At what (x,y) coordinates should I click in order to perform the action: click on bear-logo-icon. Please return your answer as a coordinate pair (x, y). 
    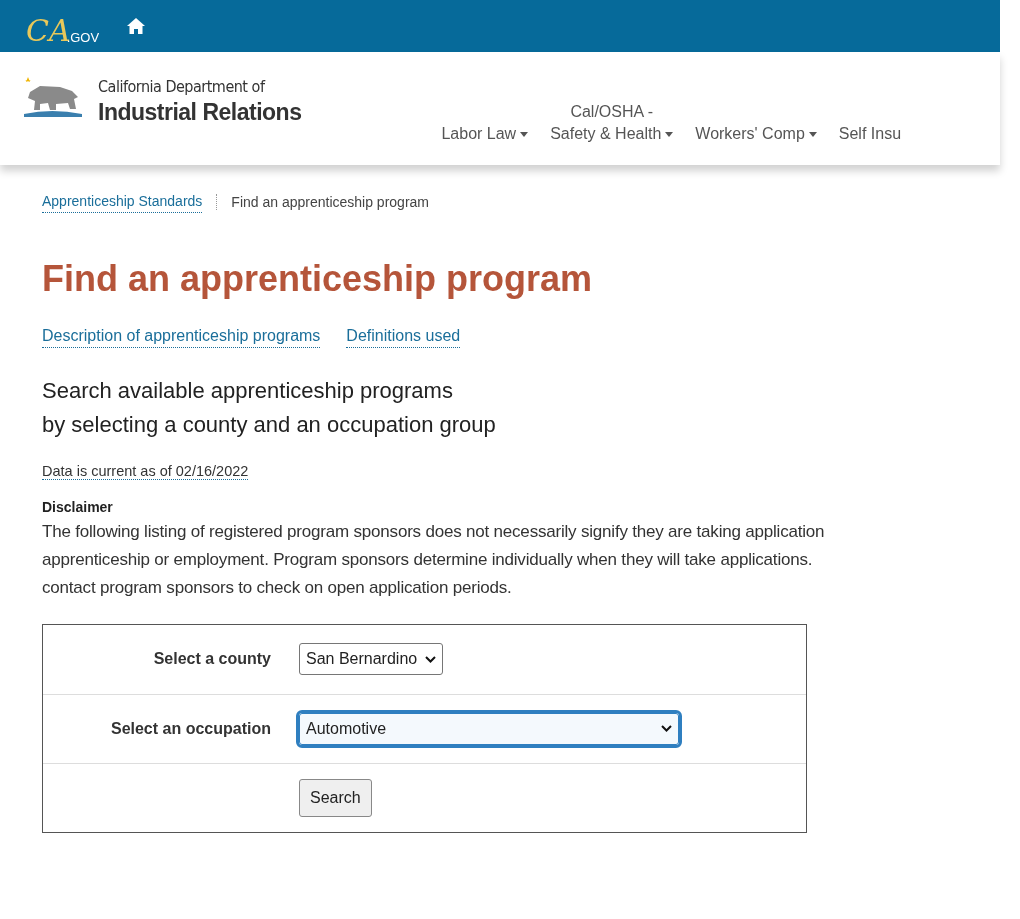
    Looking at the image, I should click on (53, 97).